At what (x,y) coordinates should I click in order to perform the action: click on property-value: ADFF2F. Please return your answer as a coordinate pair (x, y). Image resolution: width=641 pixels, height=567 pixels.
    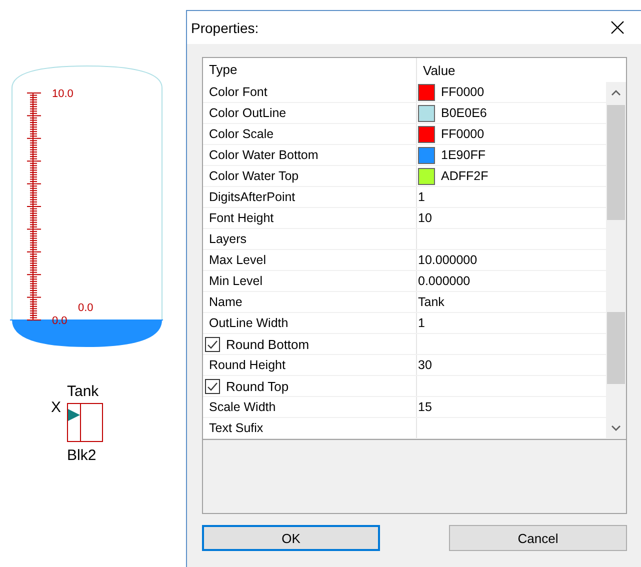
    Looking at the image, I should click on (464, 176).